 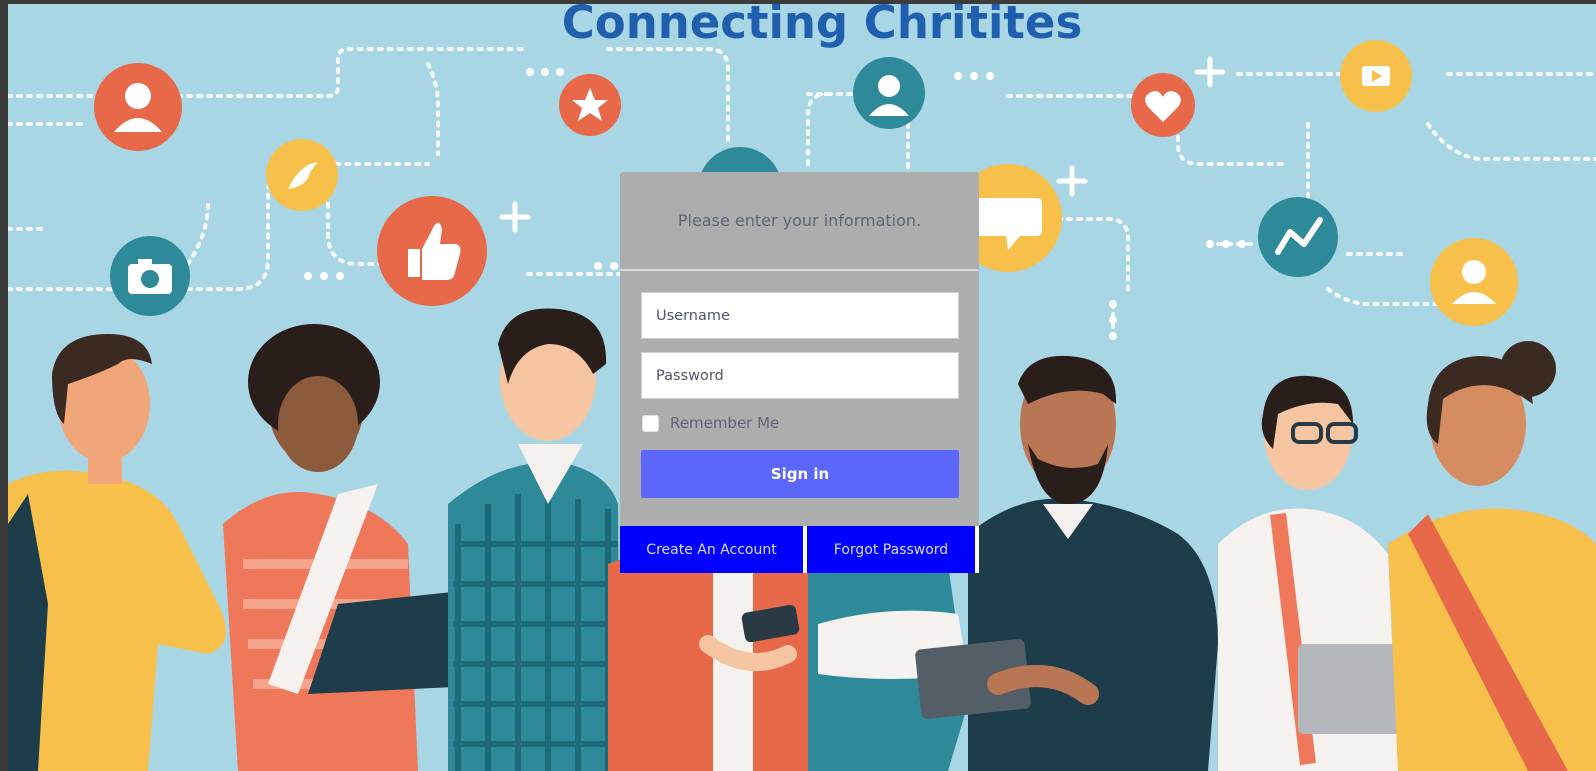 What do you see at coordinates (799, 221) in the screenshot?
I see `login-prompt: Please enter your information.` at bounding box center [799, 221].